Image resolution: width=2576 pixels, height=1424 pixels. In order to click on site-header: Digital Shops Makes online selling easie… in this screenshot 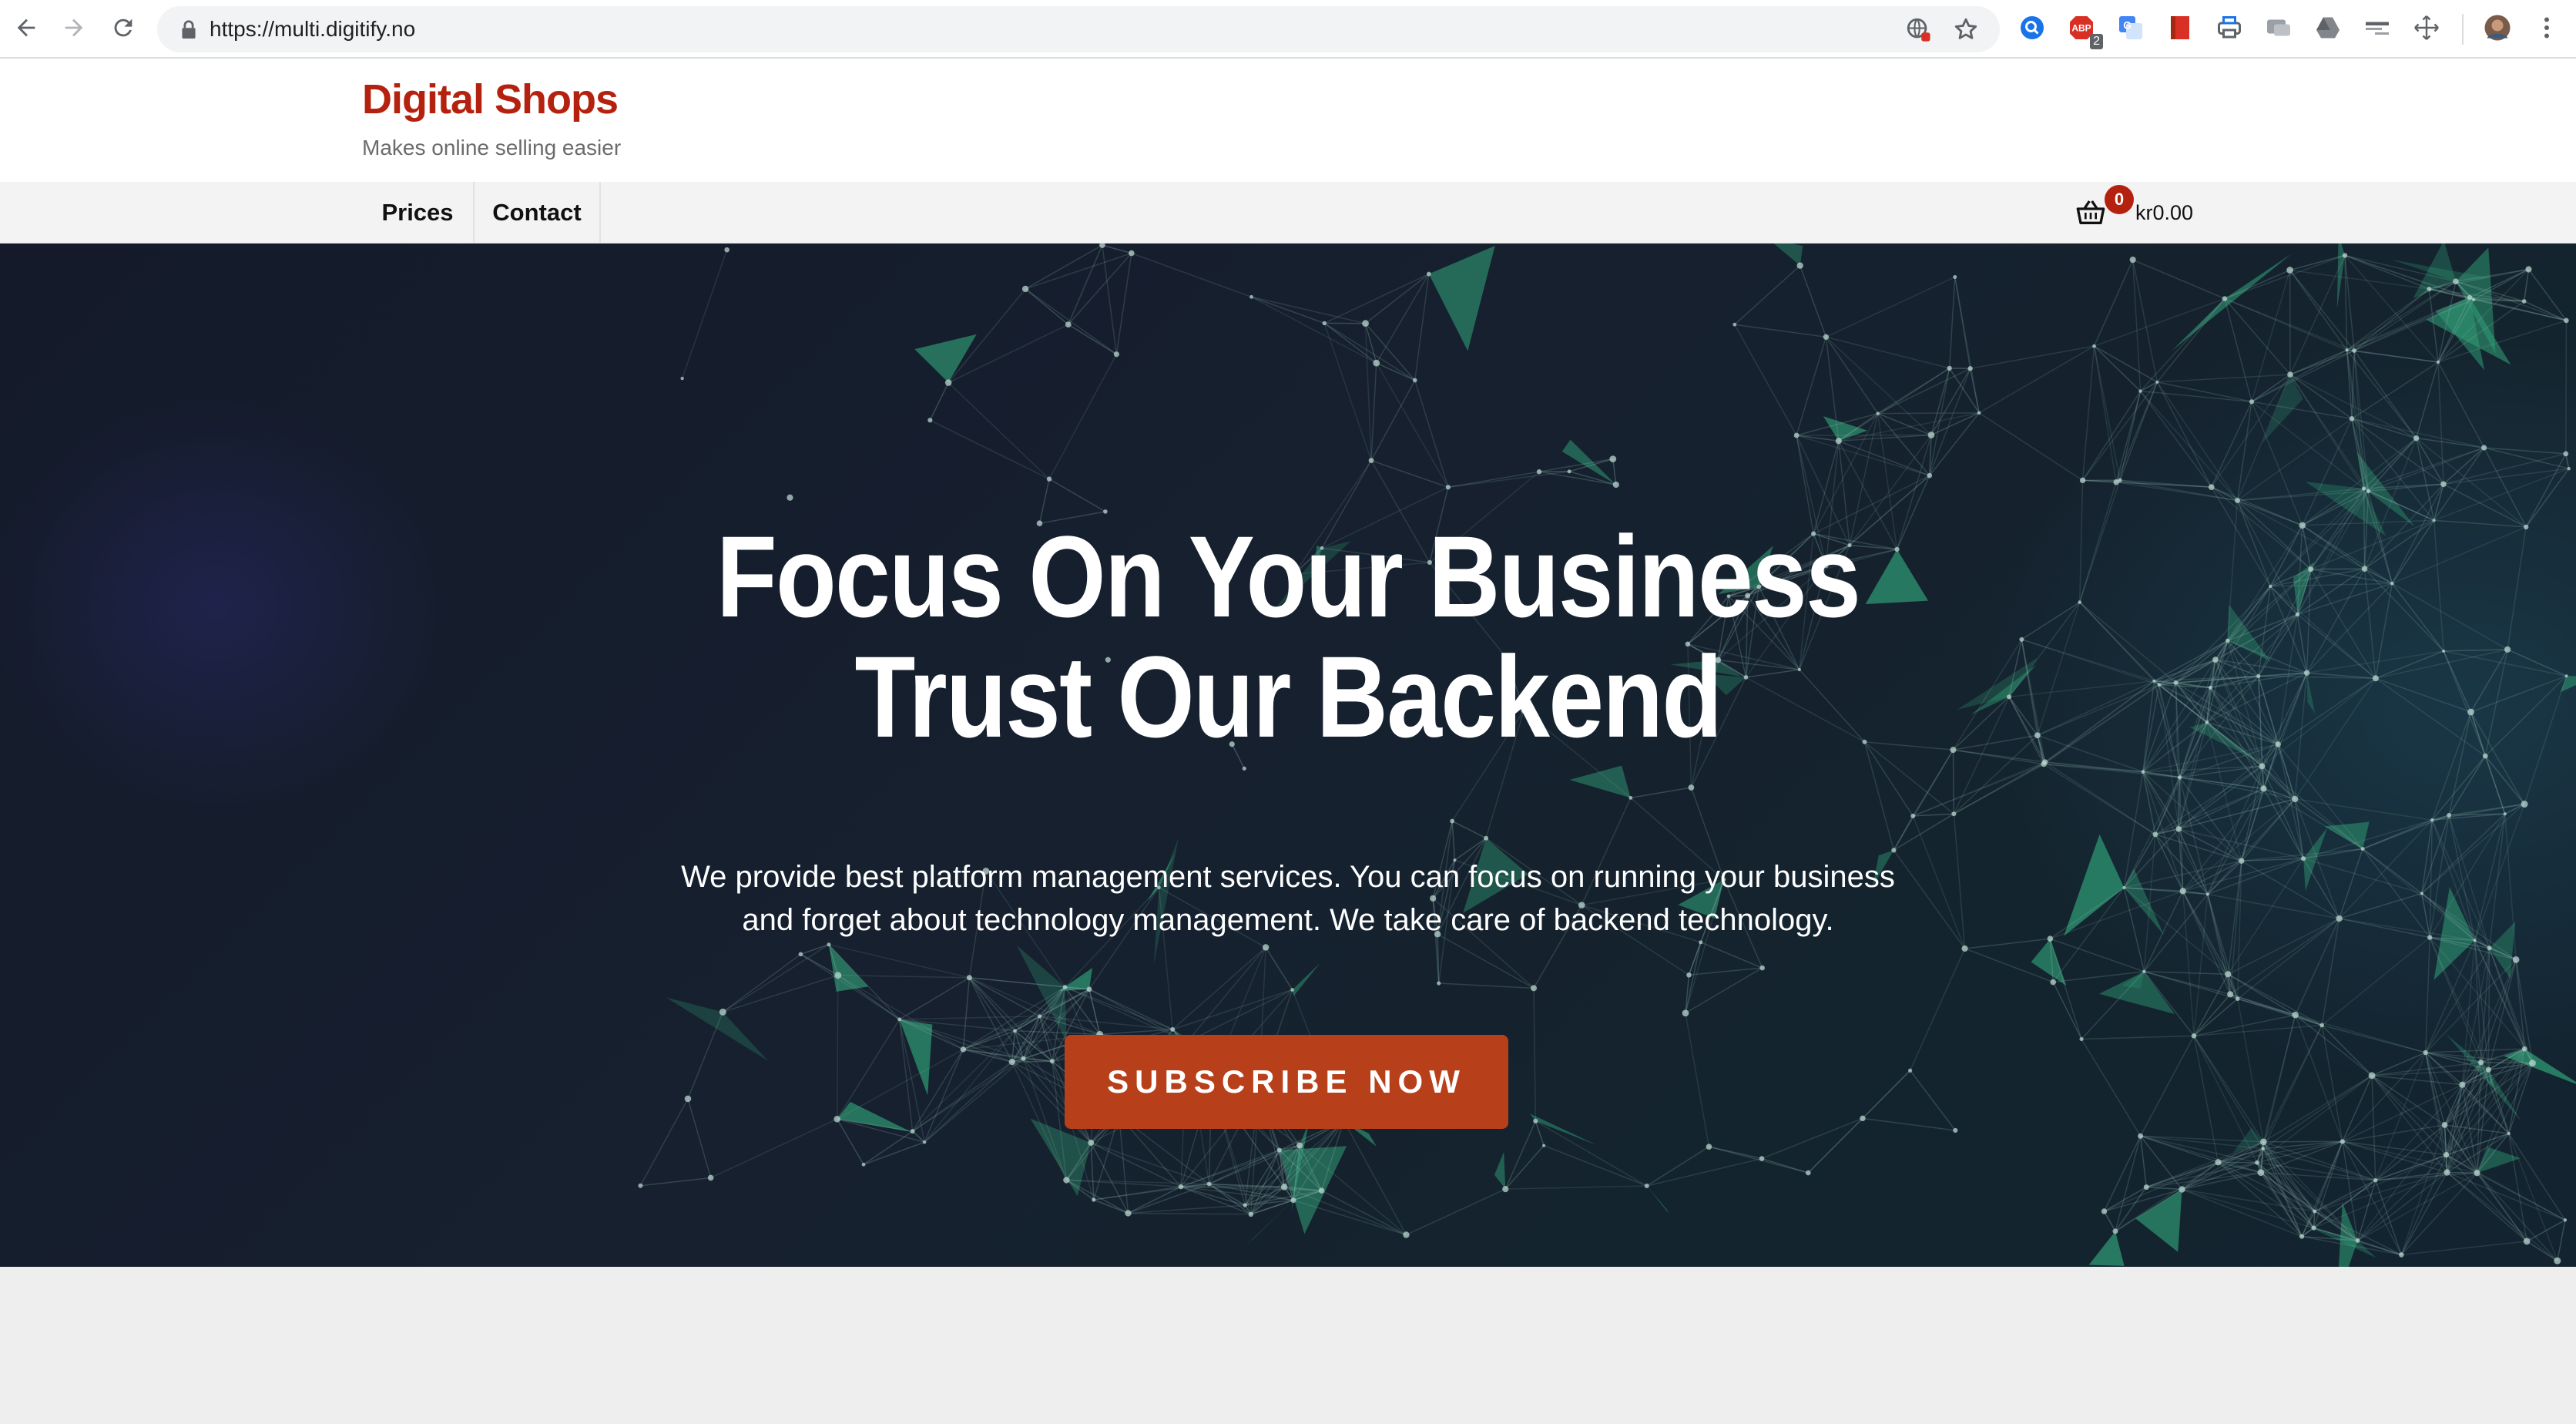, I will do `click(1288, 120)`.